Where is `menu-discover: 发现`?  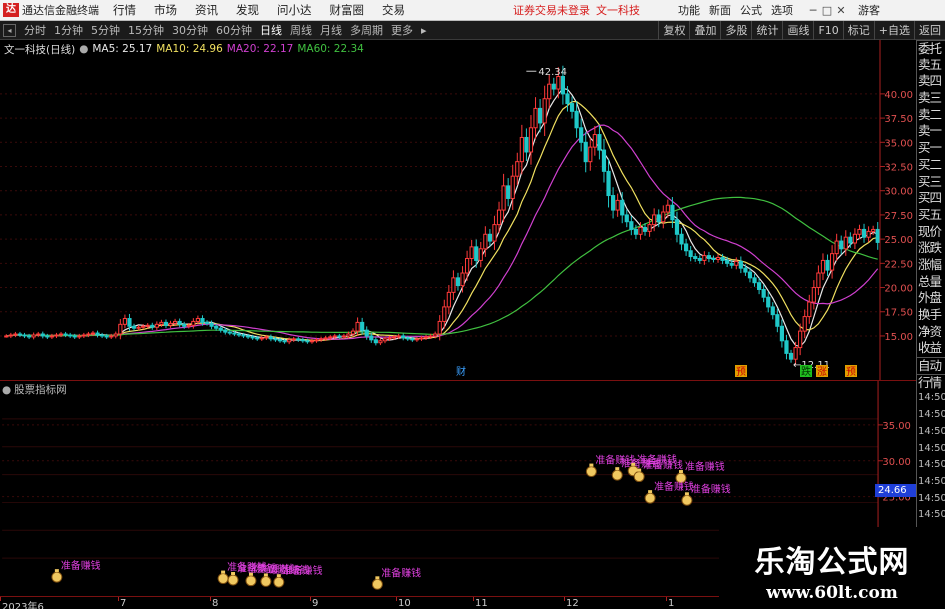 menu-discover: 发现 is located at coordinates (247, 10).